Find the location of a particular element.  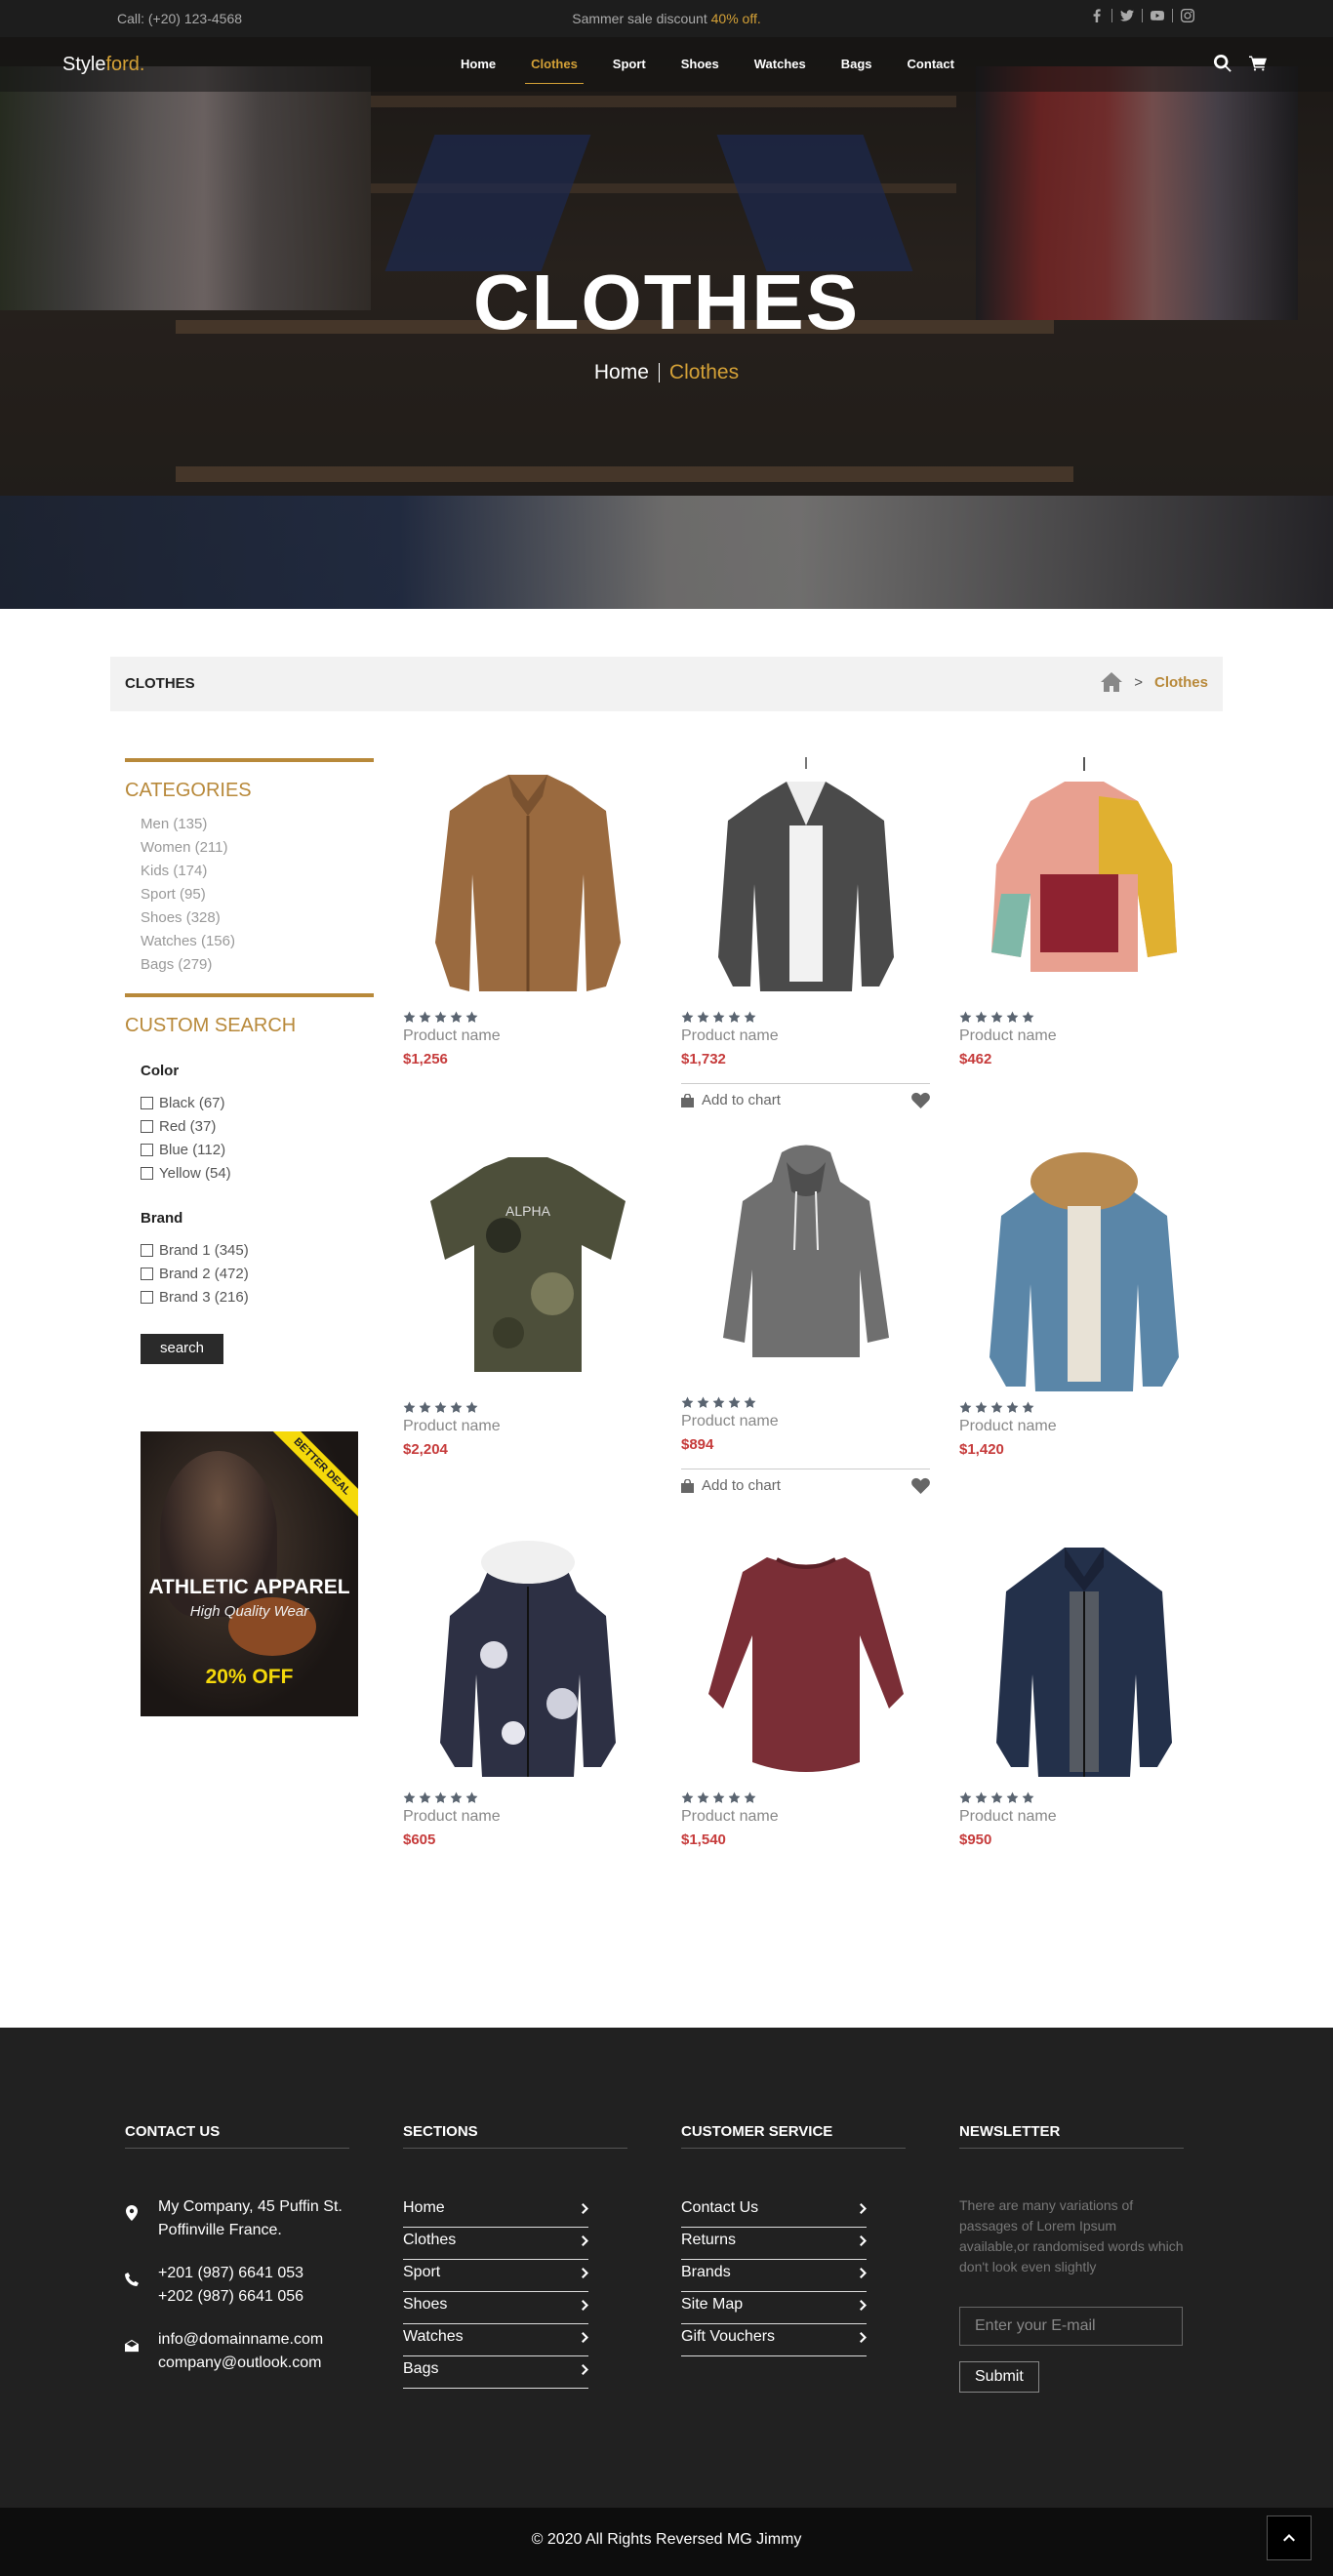

scroll-to-top-button is located at coordinates (1289, 2538).